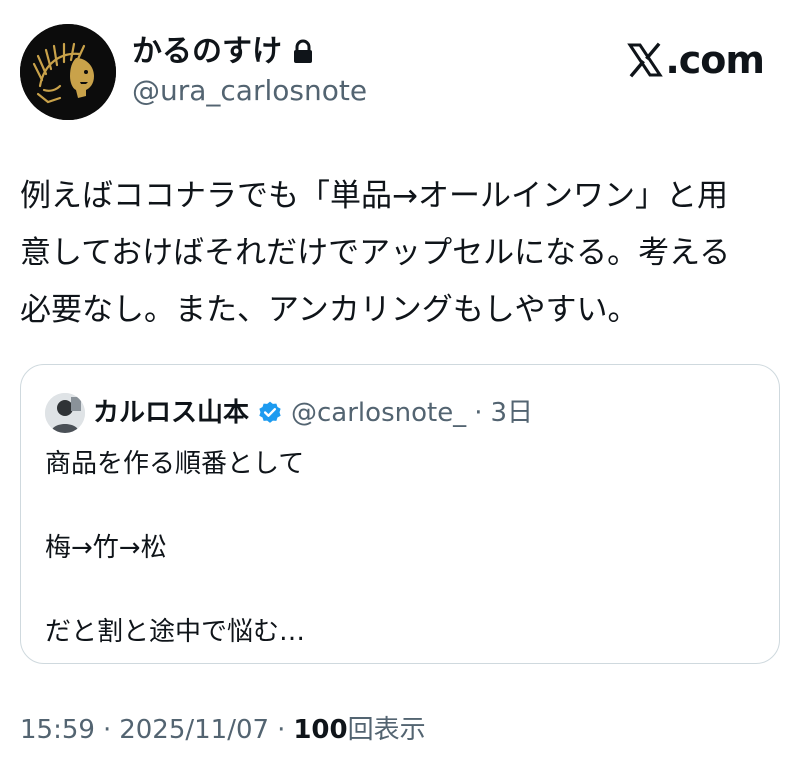 This screenshot has height=769, width=800. Describe the element at coordinates (511, 413) in the screenshot. I see `quoted-tweet-date: 3日` at that location.